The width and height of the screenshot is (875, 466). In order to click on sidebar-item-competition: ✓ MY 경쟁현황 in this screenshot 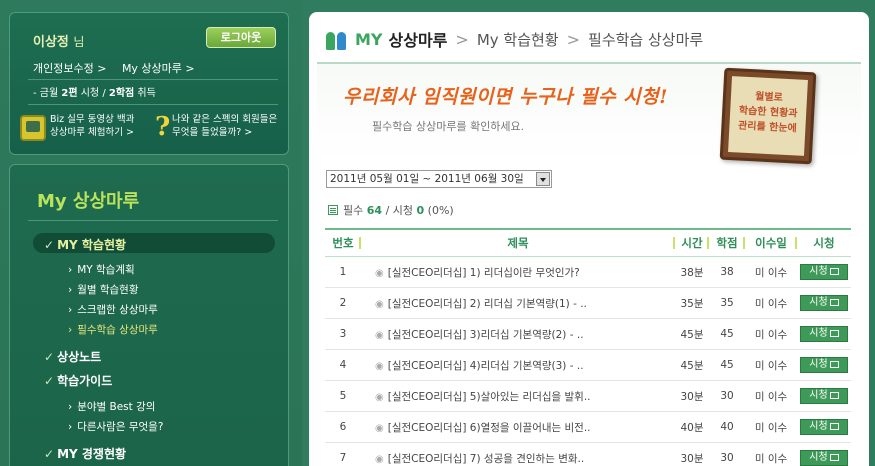, I will do `click(85, 453)`.